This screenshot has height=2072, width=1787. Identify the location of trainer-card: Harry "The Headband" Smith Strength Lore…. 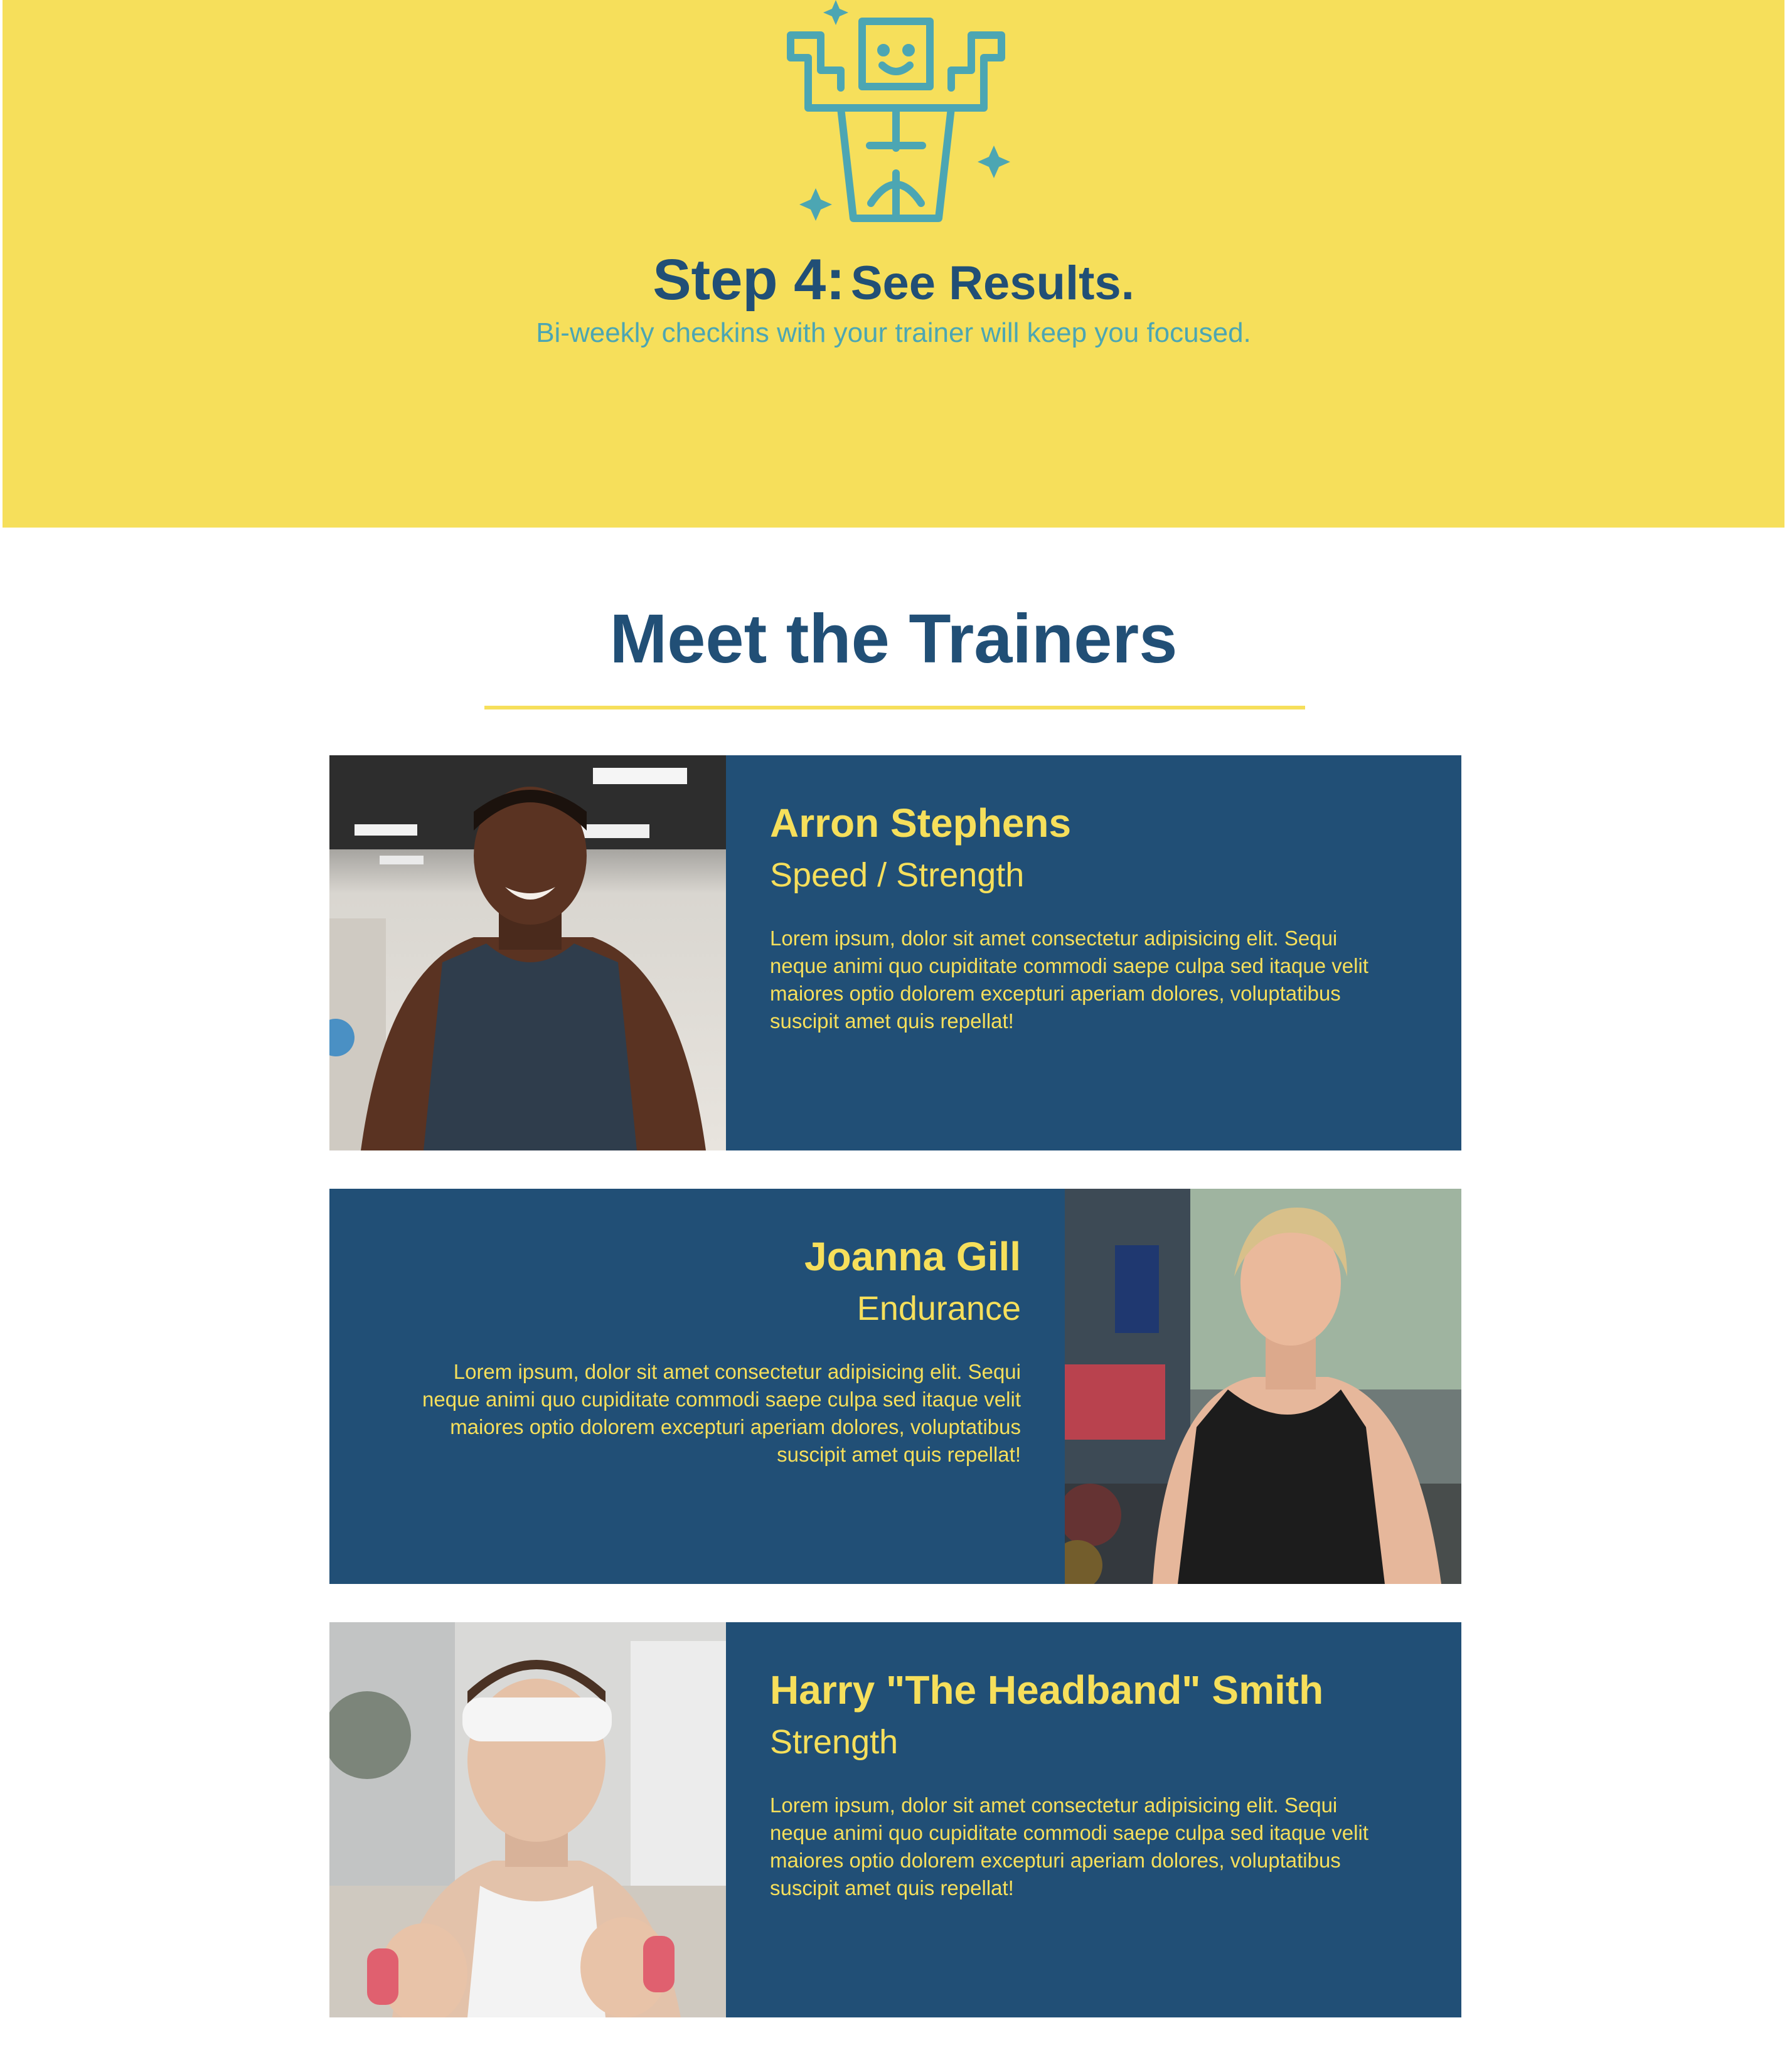
(895, 1819).